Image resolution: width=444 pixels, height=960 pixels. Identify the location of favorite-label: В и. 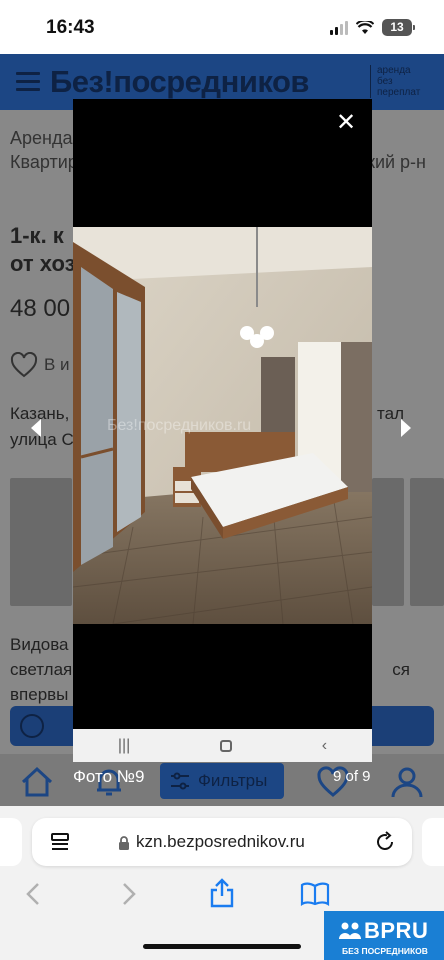
(57, 364).